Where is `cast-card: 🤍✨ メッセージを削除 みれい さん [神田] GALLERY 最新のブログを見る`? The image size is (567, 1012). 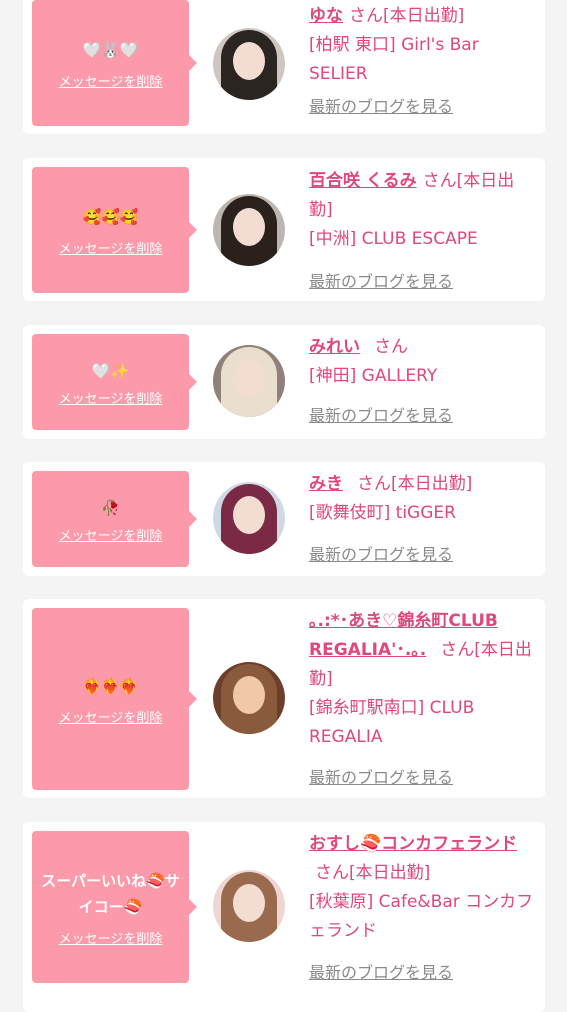
cast-card: 🤍✨ メッセージを削除 みれい さん [神田] GALLERY 最新のブログを見る is located at coordinates (284, 382).